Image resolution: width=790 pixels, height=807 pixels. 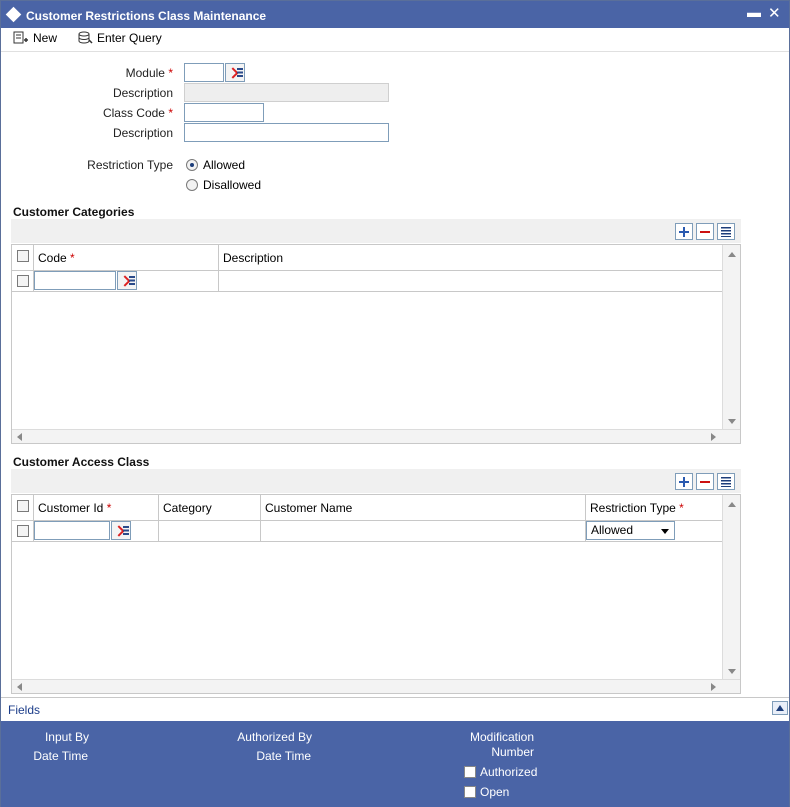 What do you see at coordinates (72, 530) in the screenshot?
I see `customer-id-input` at bounding box center [72, 530].